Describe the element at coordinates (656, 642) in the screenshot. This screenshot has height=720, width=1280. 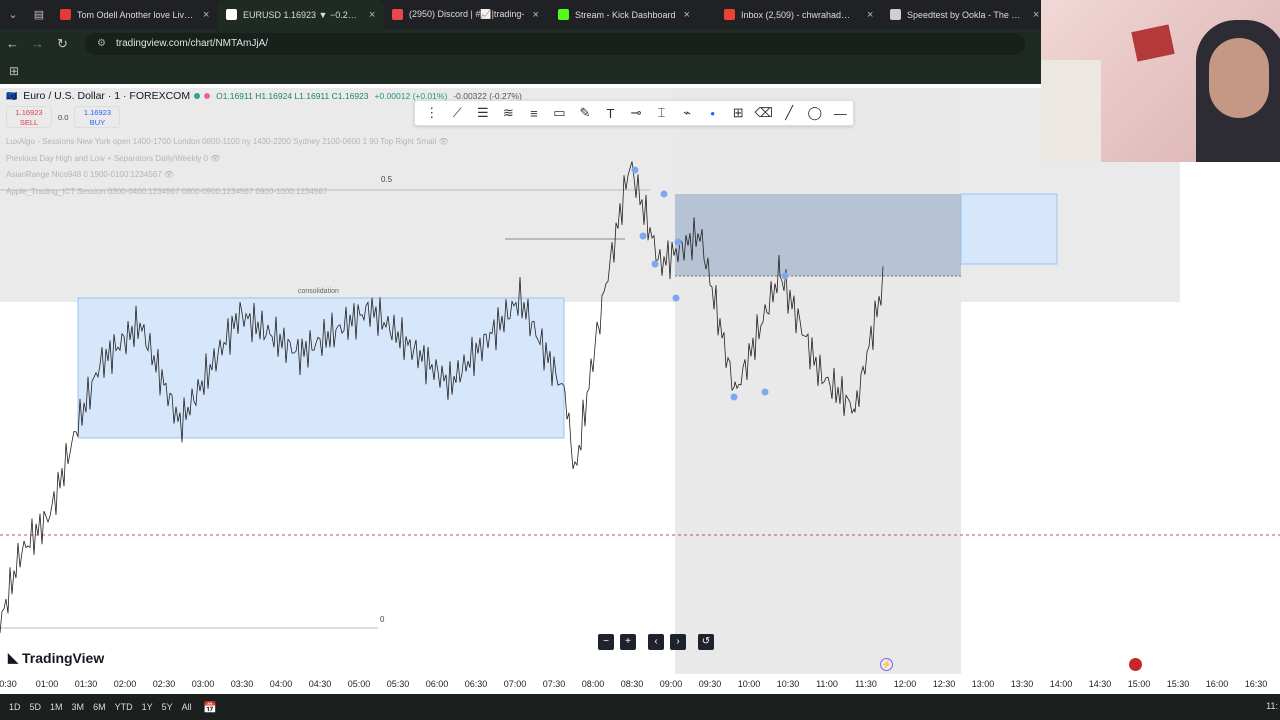
I see `scroll-left-button: ‹` at that location.